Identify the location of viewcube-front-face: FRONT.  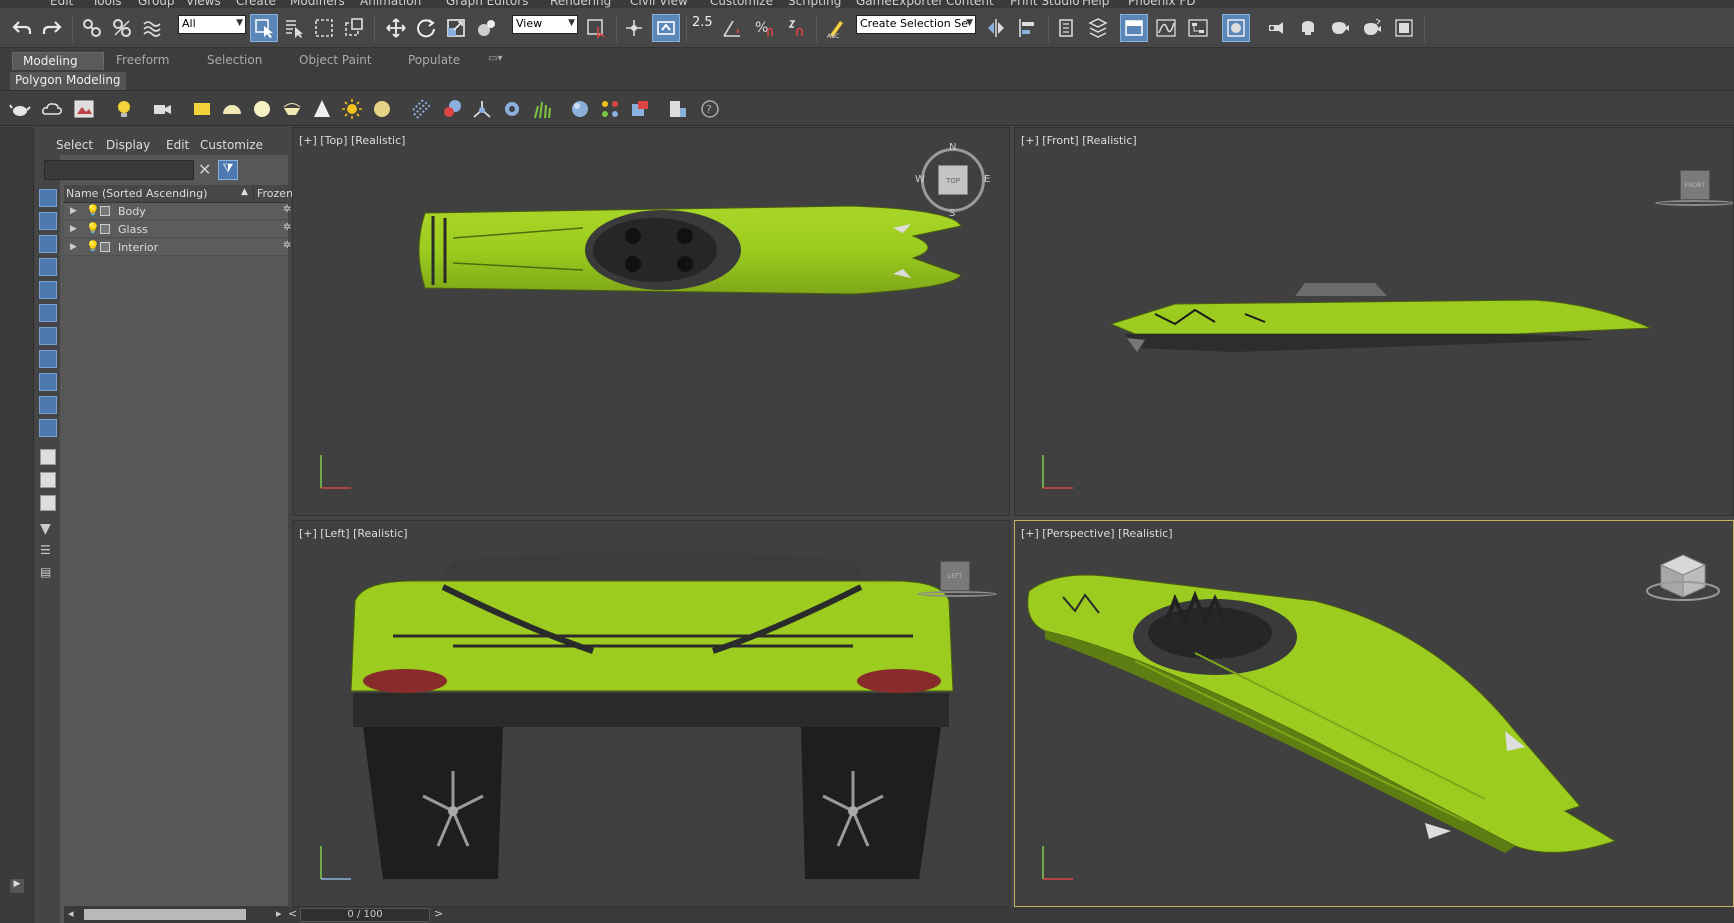
(1695, 185).